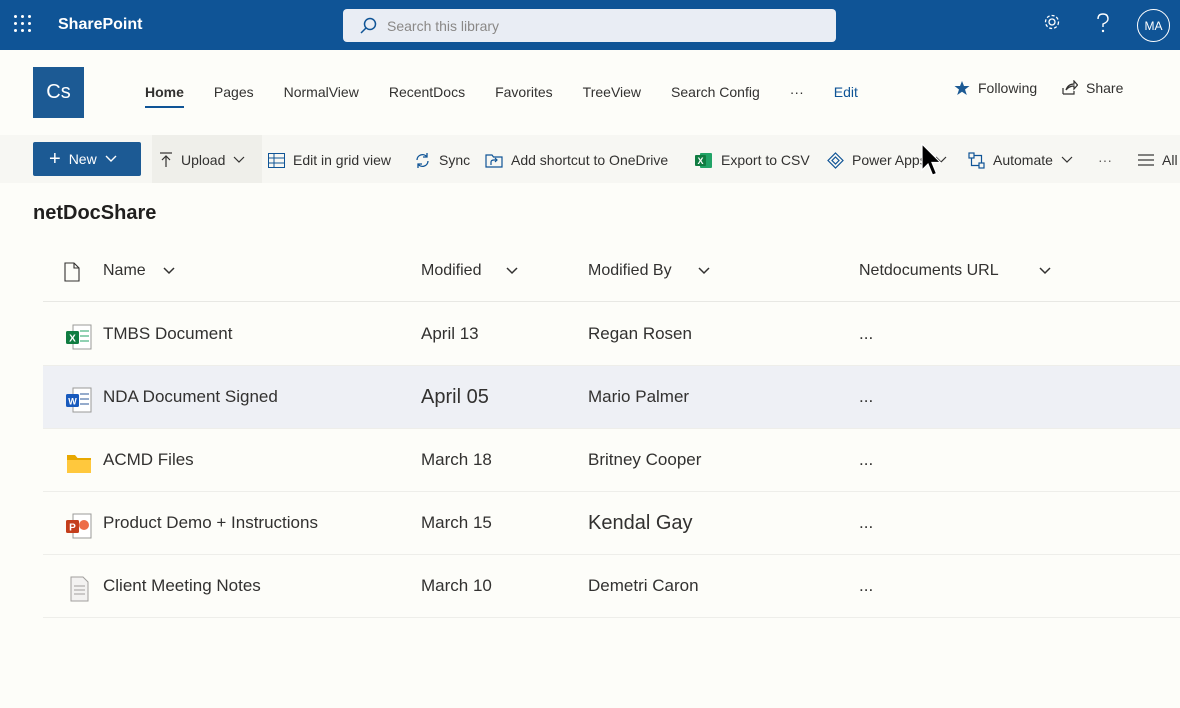 The image size is (1180, 708). I want to click on nav-edit-link: Edit, so click(846, 92).